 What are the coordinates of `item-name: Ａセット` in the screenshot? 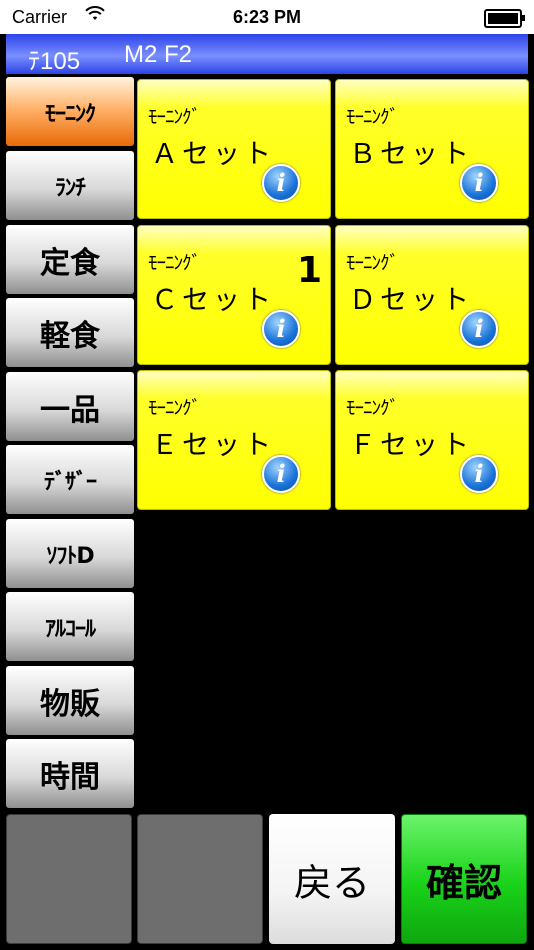 It's located at (213, 154).